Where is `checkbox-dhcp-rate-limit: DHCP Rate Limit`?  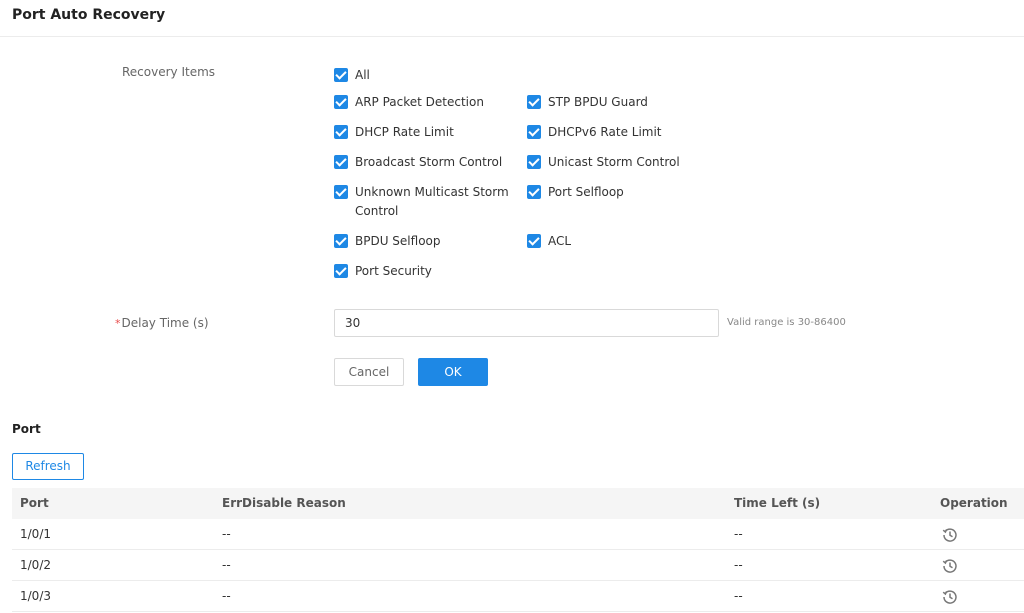
checkbox-dhcp-rate-limit: DHCP Rate Limit is located at coordinates (424, 132).